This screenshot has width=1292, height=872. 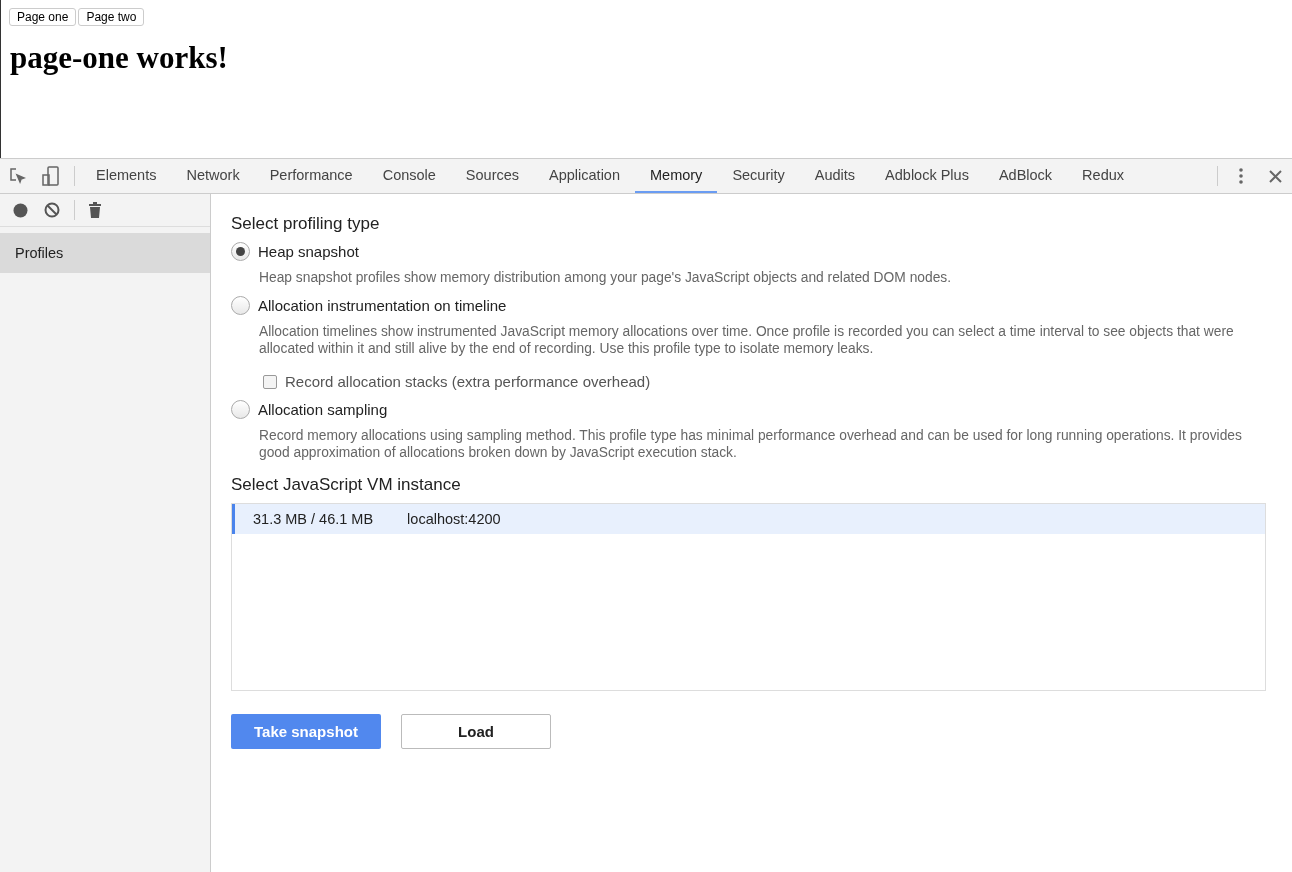 What do you see at coordinates (311, 176) in the screenshot?
I see `devtools-tab: Performance` at bounding box center [311, 176].